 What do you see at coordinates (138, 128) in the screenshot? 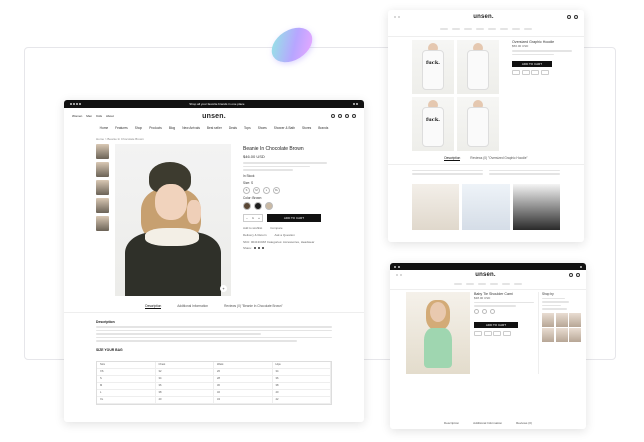
I see `nav-item-shop: Shop` at bounding box center [138, 128].